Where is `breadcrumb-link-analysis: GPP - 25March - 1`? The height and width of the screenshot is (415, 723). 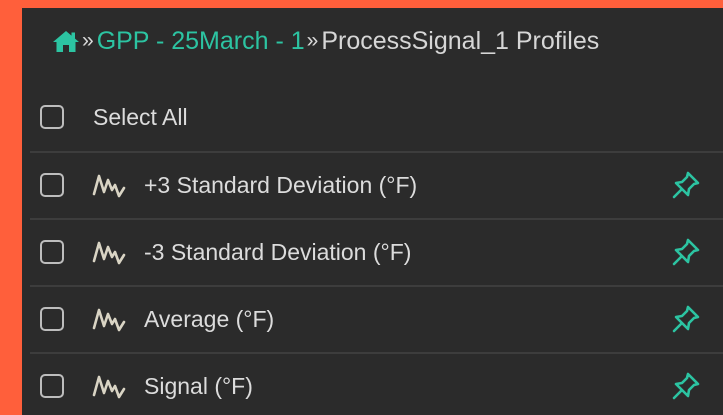 breadcrumb-link-analysis: GPP - 25March - 1 is located at coordinates (201, 41).